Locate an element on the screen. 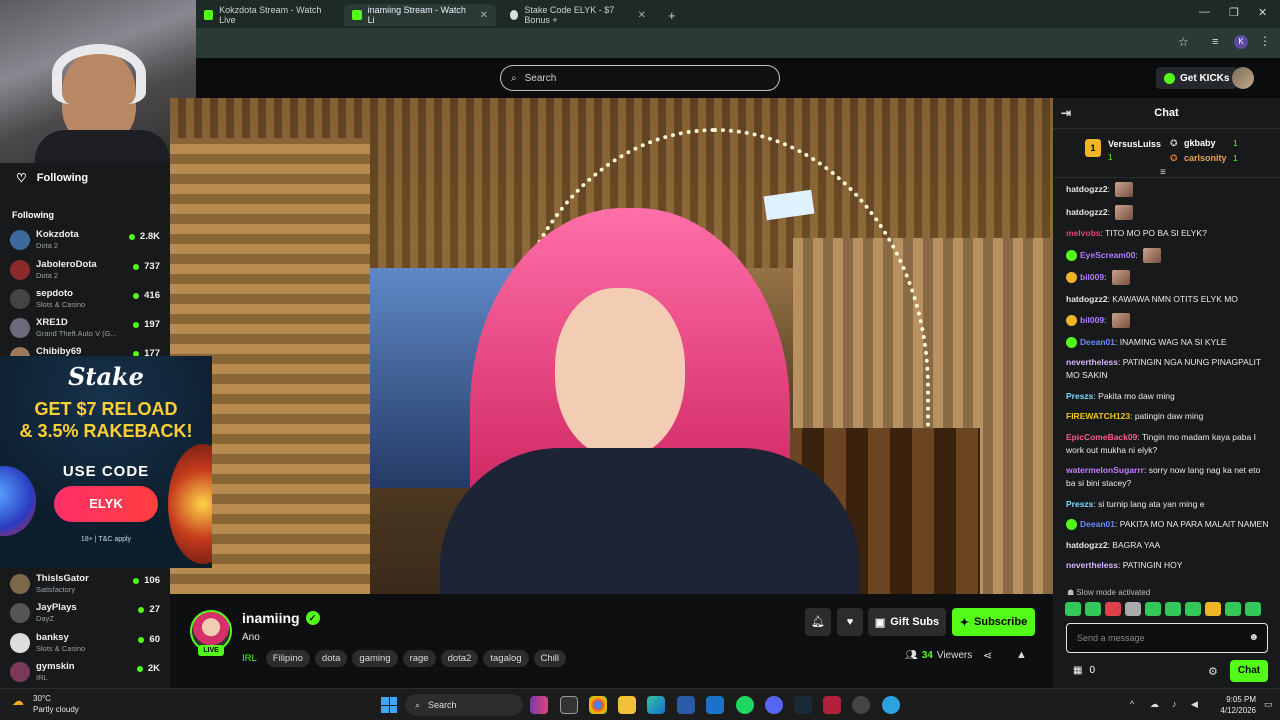 The height and width of the screenshot is (720, 1280). gift-subs-button: ▣ Gift Subs is located at coordinates (907, 622).